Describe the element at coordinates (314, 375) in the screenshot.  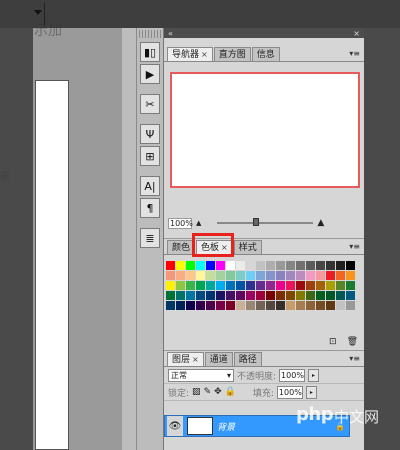
I see `opacity-arrow-button: ▸` at that location.